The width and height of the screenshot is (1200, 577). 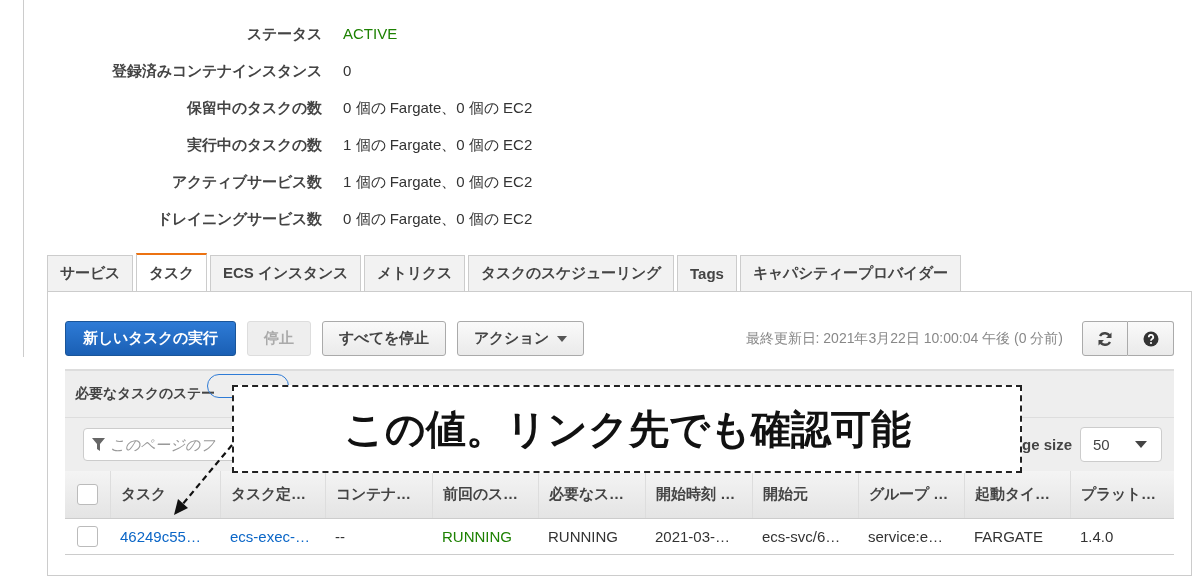 I want to click on help-icon, so click(x=1150, y=338).